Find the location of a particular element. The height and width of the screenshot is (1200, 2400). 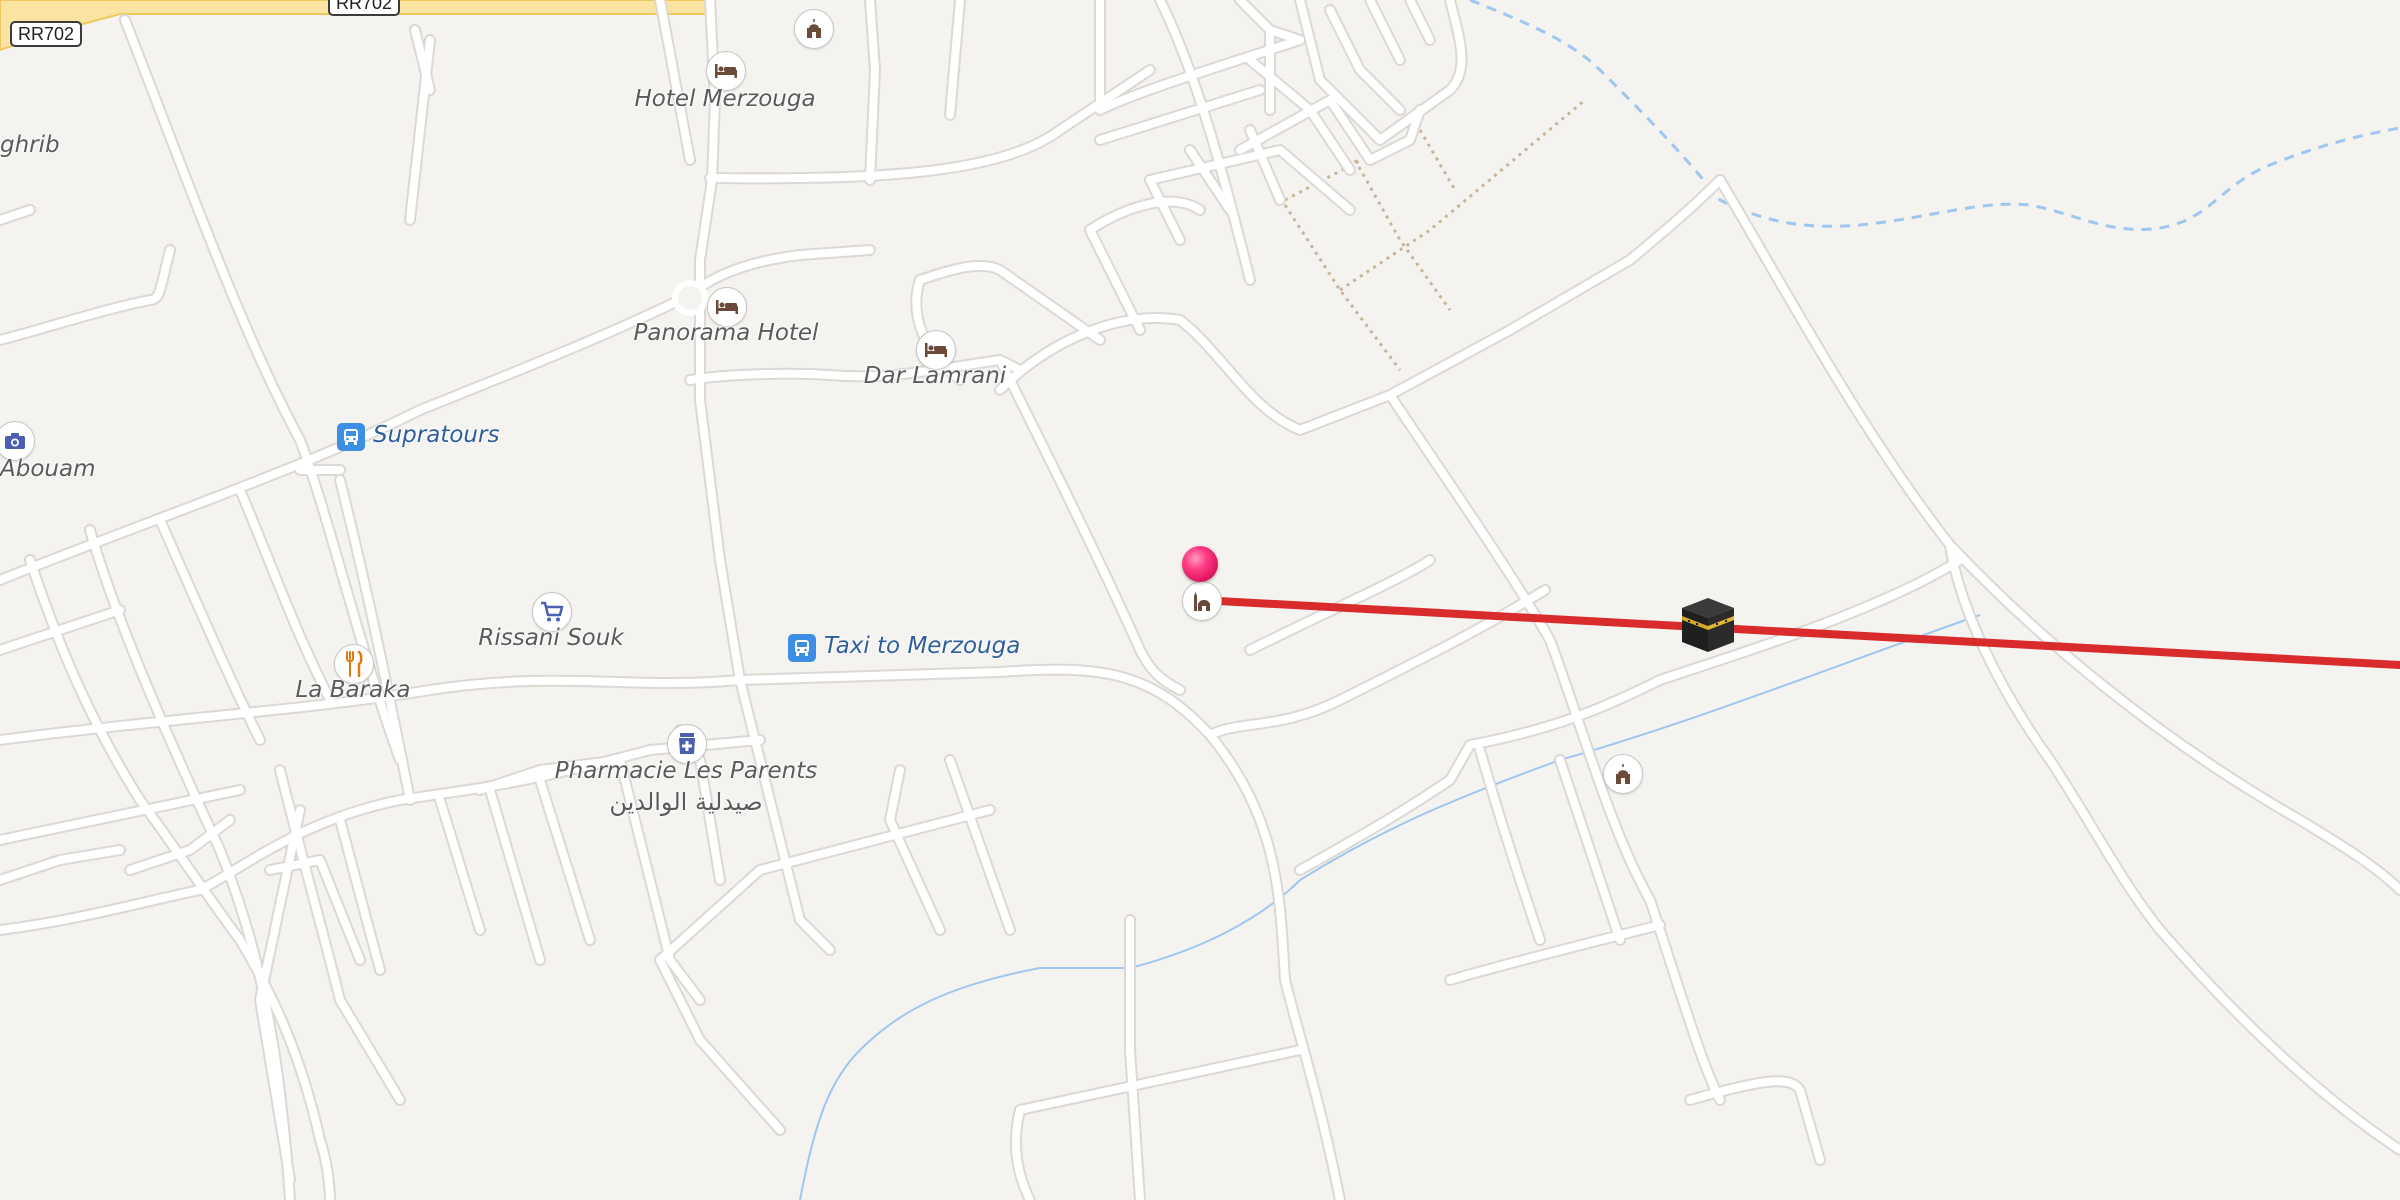

taxi-to-merzouga-label: Taxi to Merzouga is located at coordinates (922, 646).